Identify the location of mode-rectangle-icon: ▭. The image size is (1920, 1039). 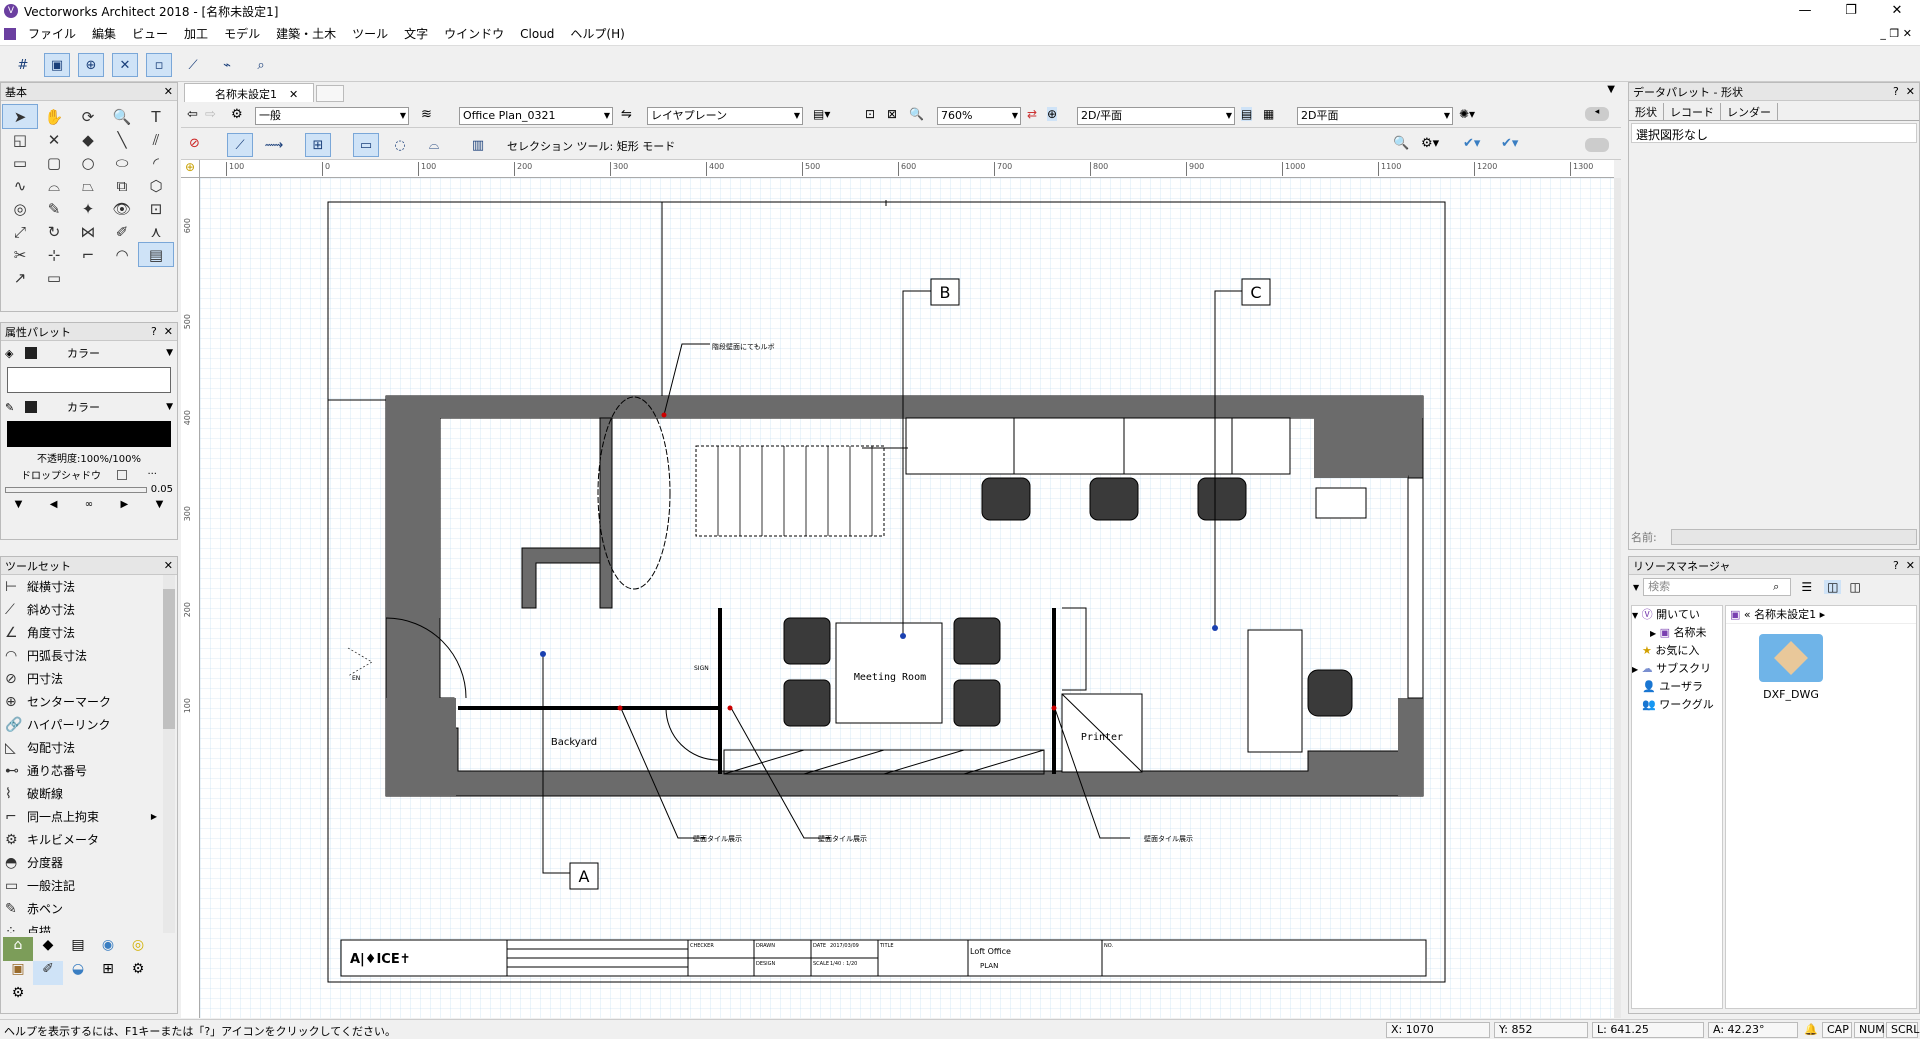
(366, 145).